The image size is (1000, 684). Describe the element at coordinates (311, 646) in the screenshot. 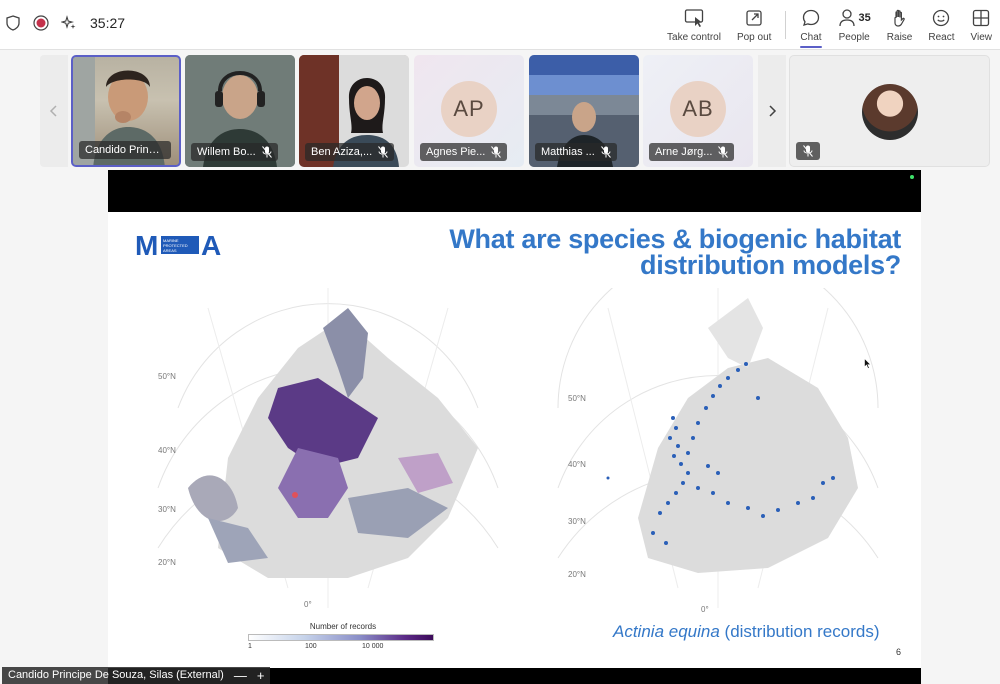

I see `legend-tick: 100` at that location.